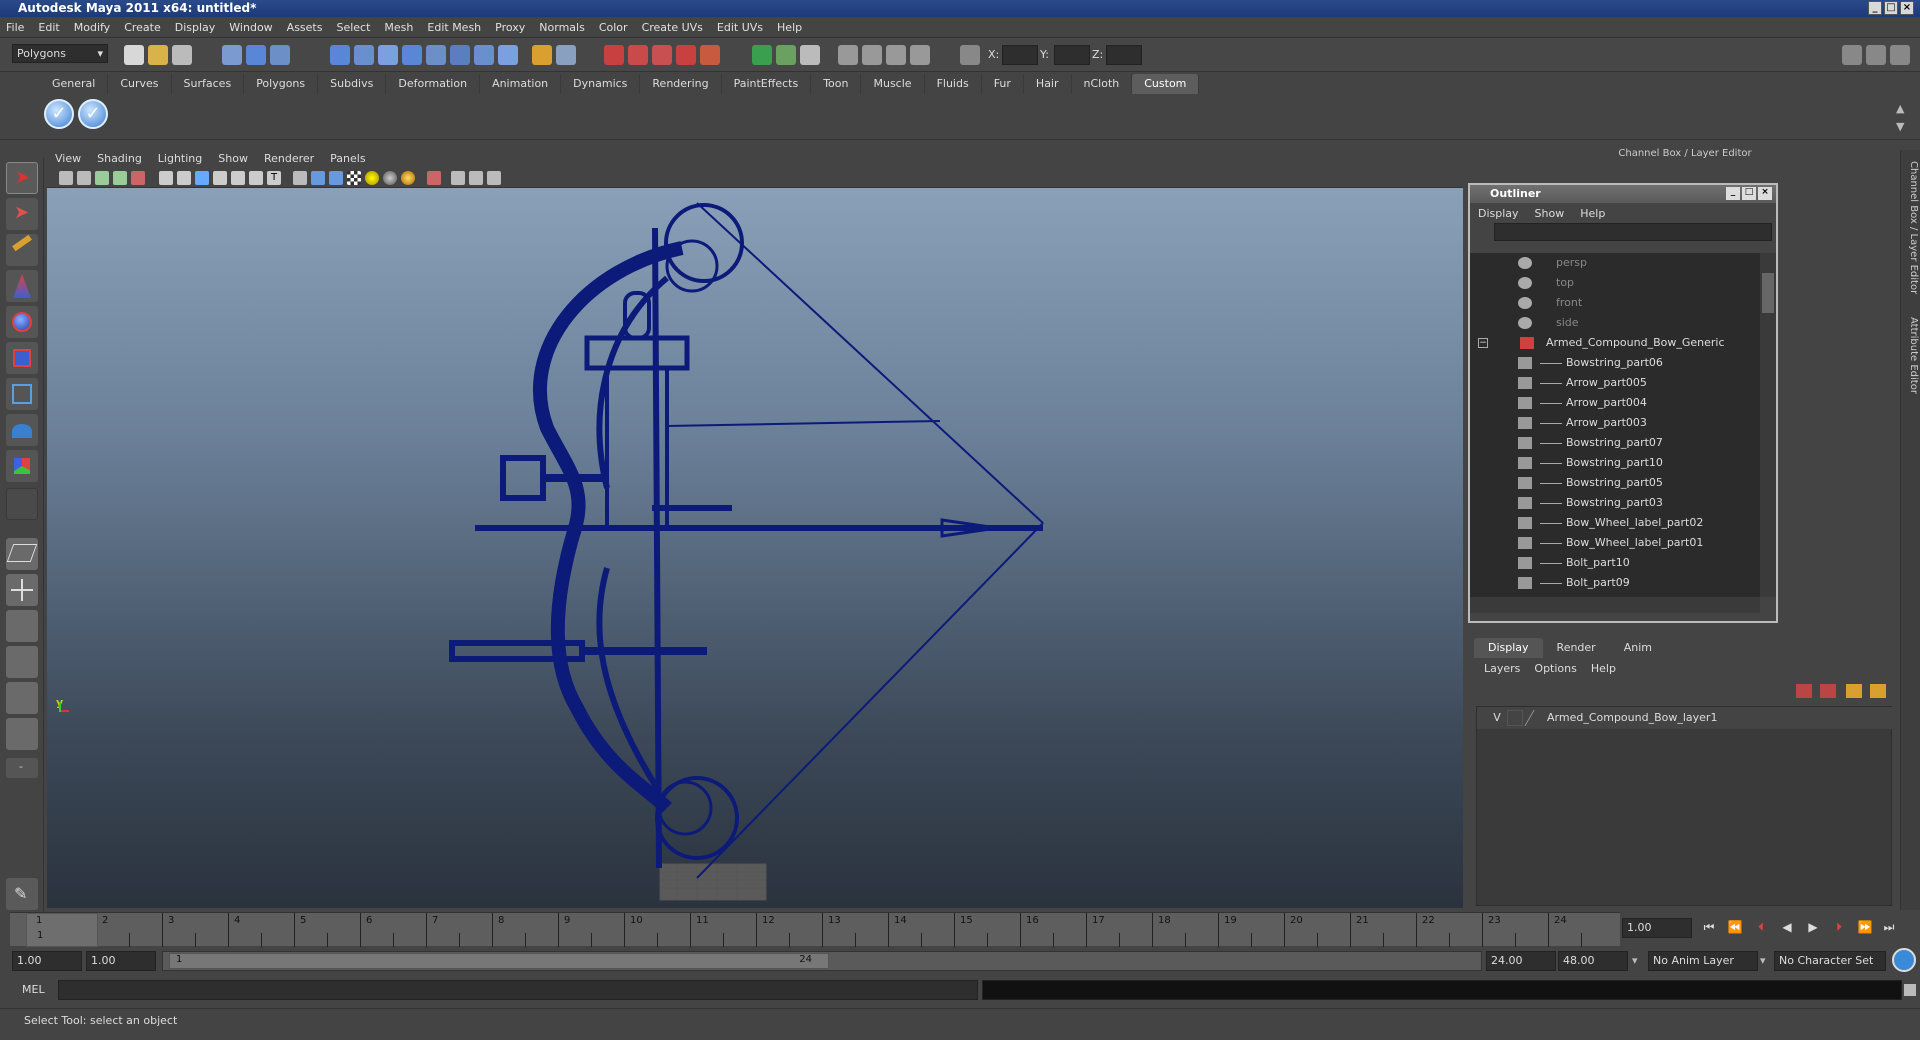 This screenshot has height=1040, width=1920. What do you see at coordinates (1615, 403) in the screenshot?
I see `outliner-item: Arrow_part004` at bounding box center [1615, 403].